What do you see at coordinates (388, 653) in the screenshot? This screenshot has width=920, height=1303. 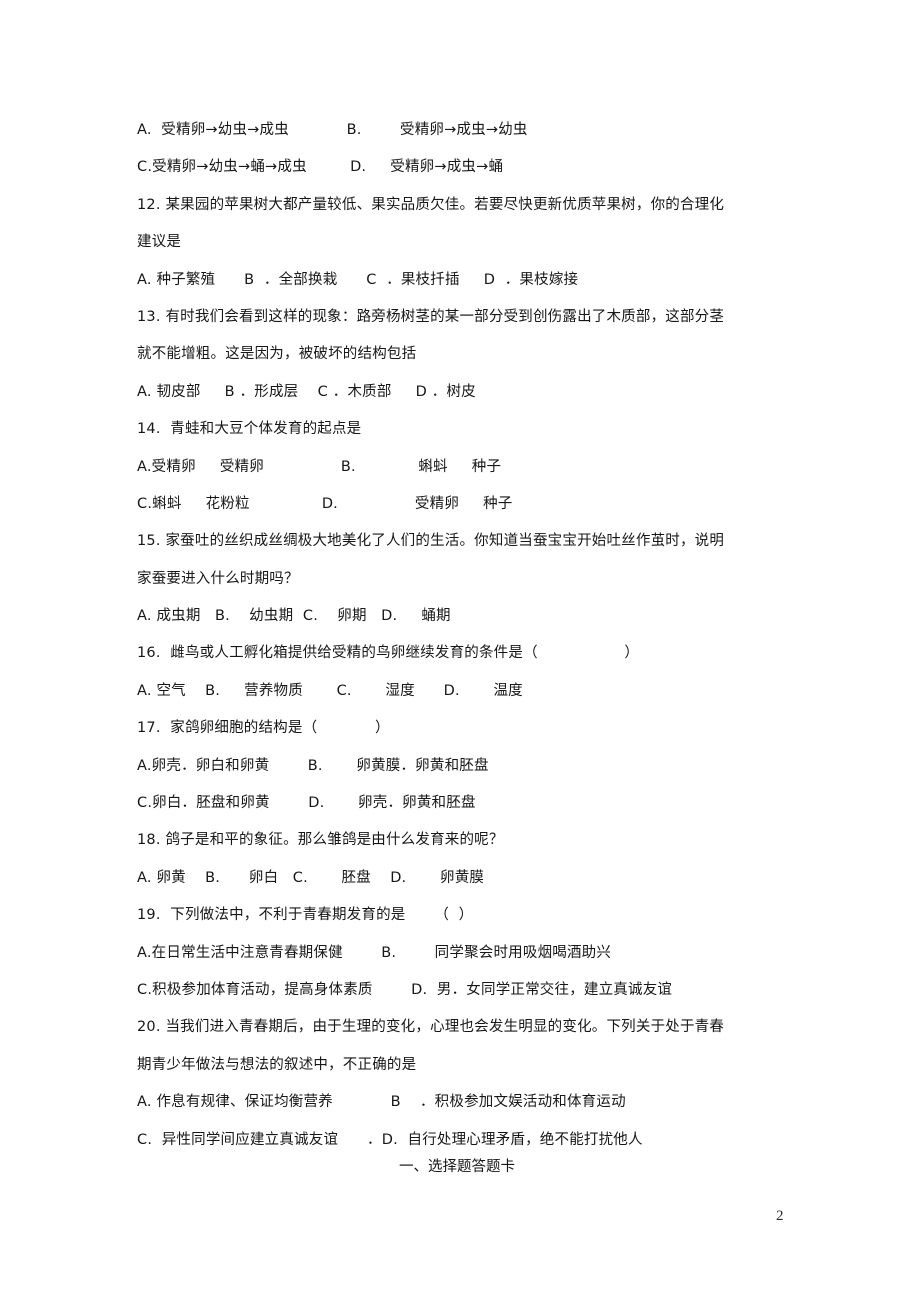 I see `text-line: 16. 雌鸟或人工孵化箱提供给受精的鸟卵继续发育的条件是（ ）` at bounding box center [388, 653].